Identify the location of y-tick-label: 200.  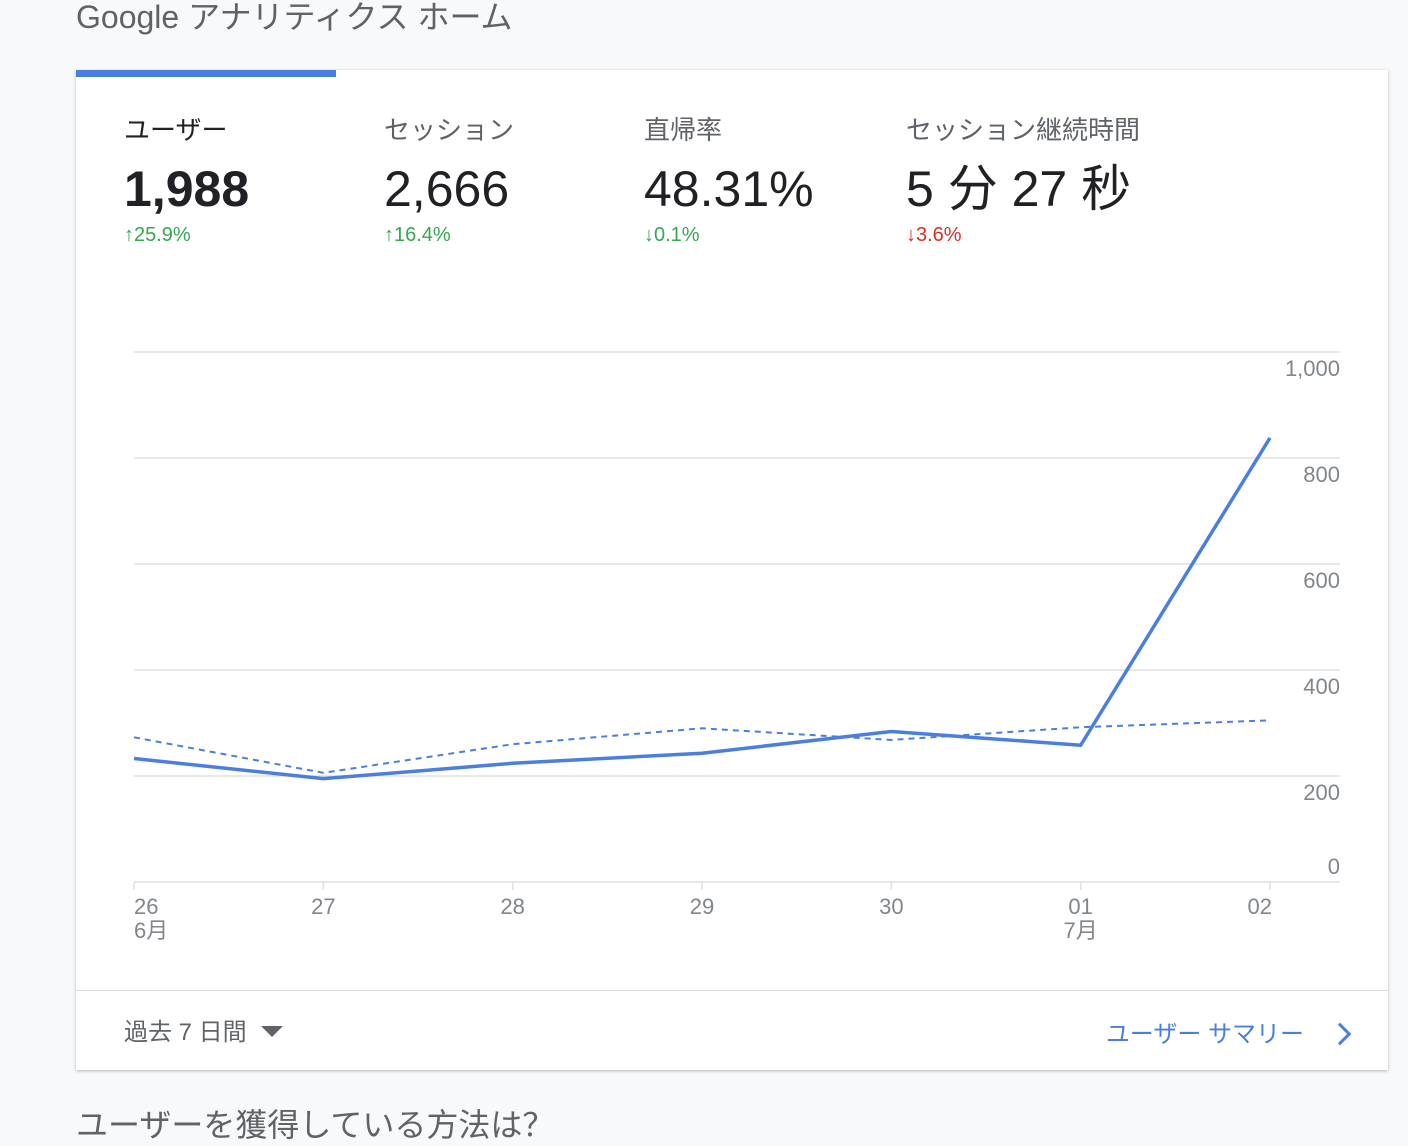
(1321, 792).